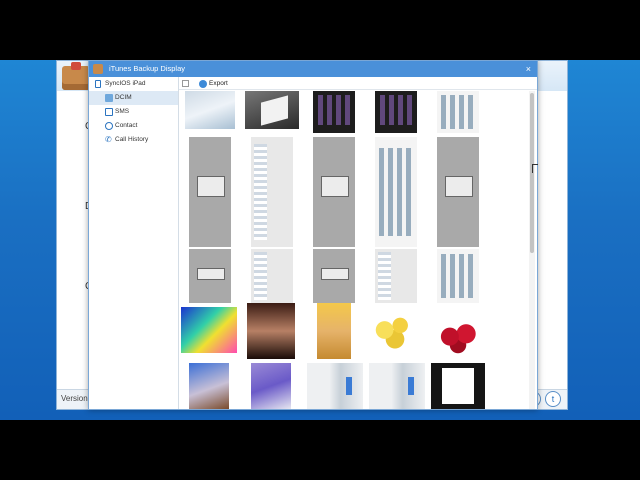 This screenshot has width=640, height=480. I want to click on tree-item-sms: SMS, so click(133, 112).